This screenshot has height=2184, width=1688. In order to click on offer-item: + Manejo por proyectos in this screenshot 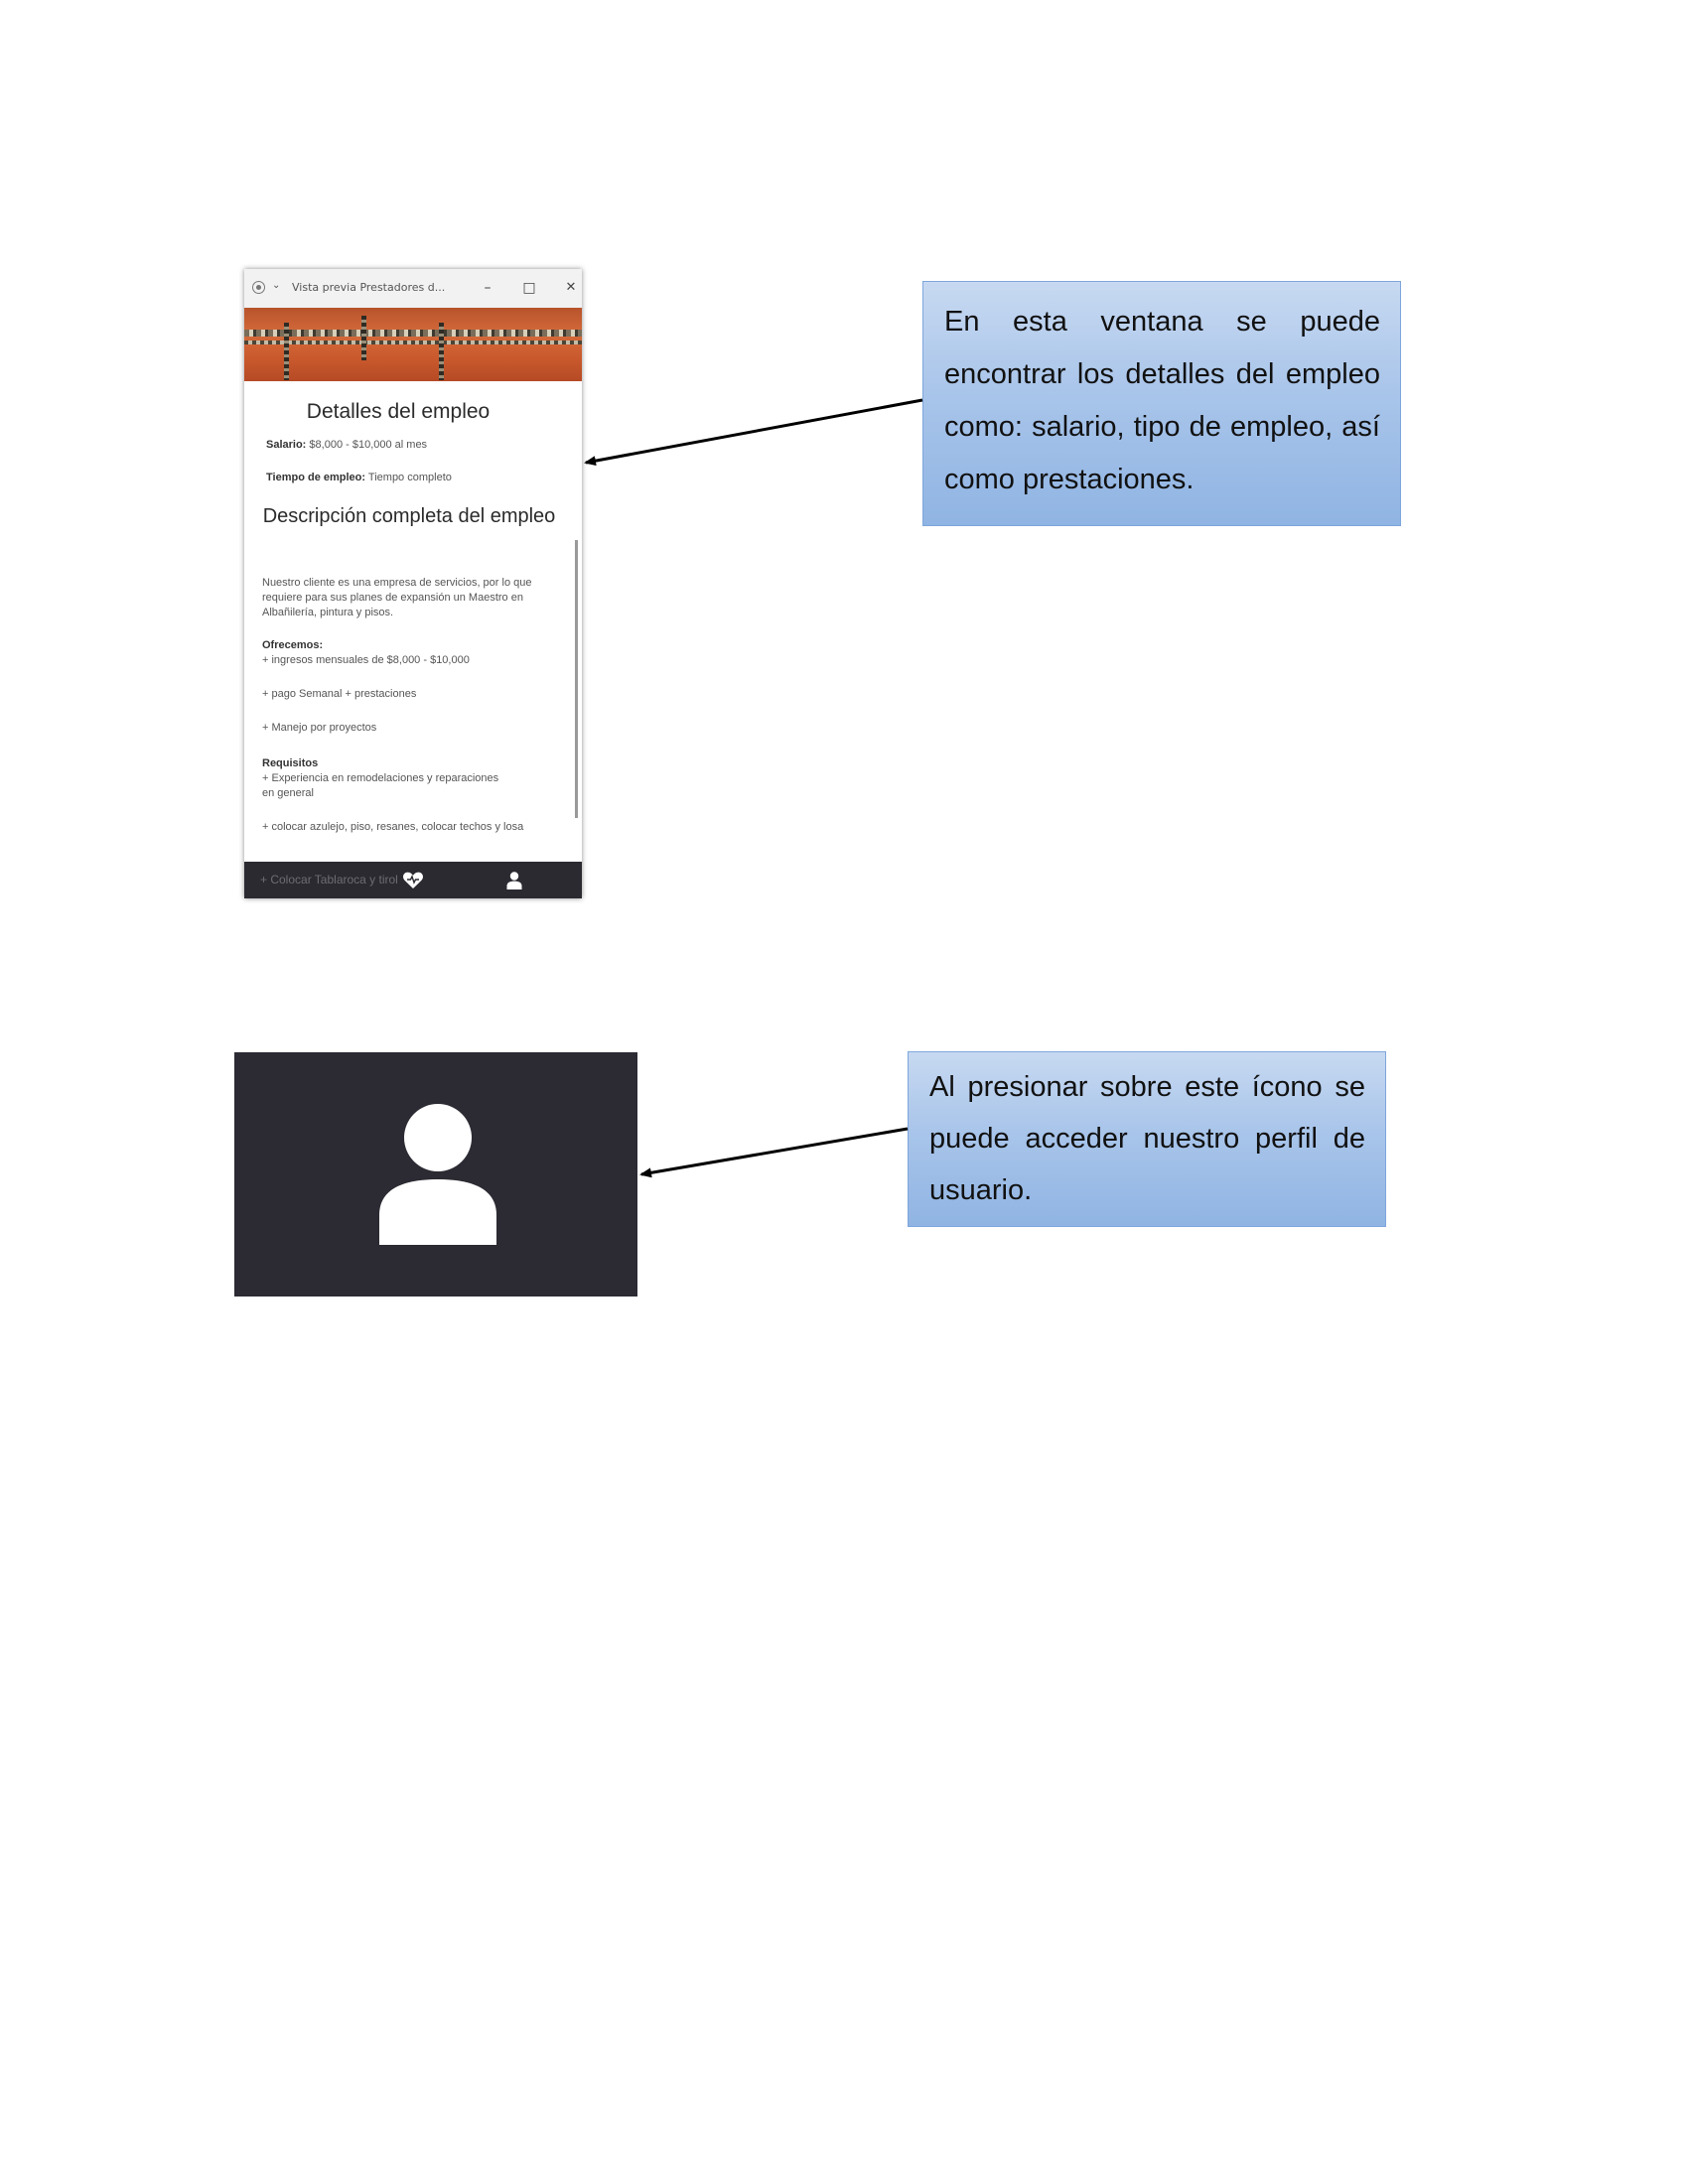, I will do `click(319, 728)`.